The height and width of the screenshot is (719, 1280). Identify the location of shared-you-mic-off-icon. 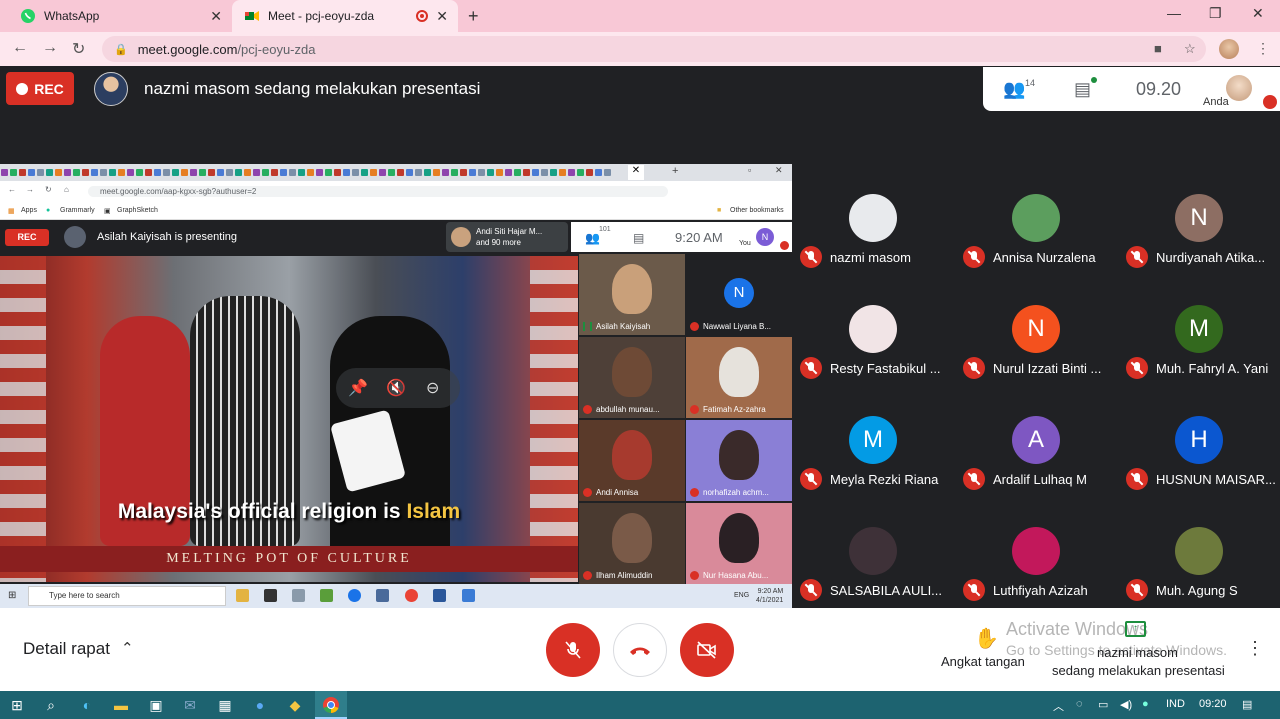
(784, 245).